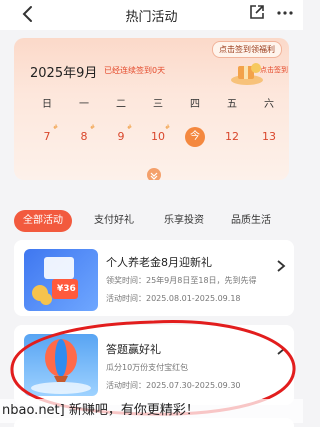 Image resolution: width=320 pixels, height=427 pixels. I want to click on weekday: 五, so click(232, 104).